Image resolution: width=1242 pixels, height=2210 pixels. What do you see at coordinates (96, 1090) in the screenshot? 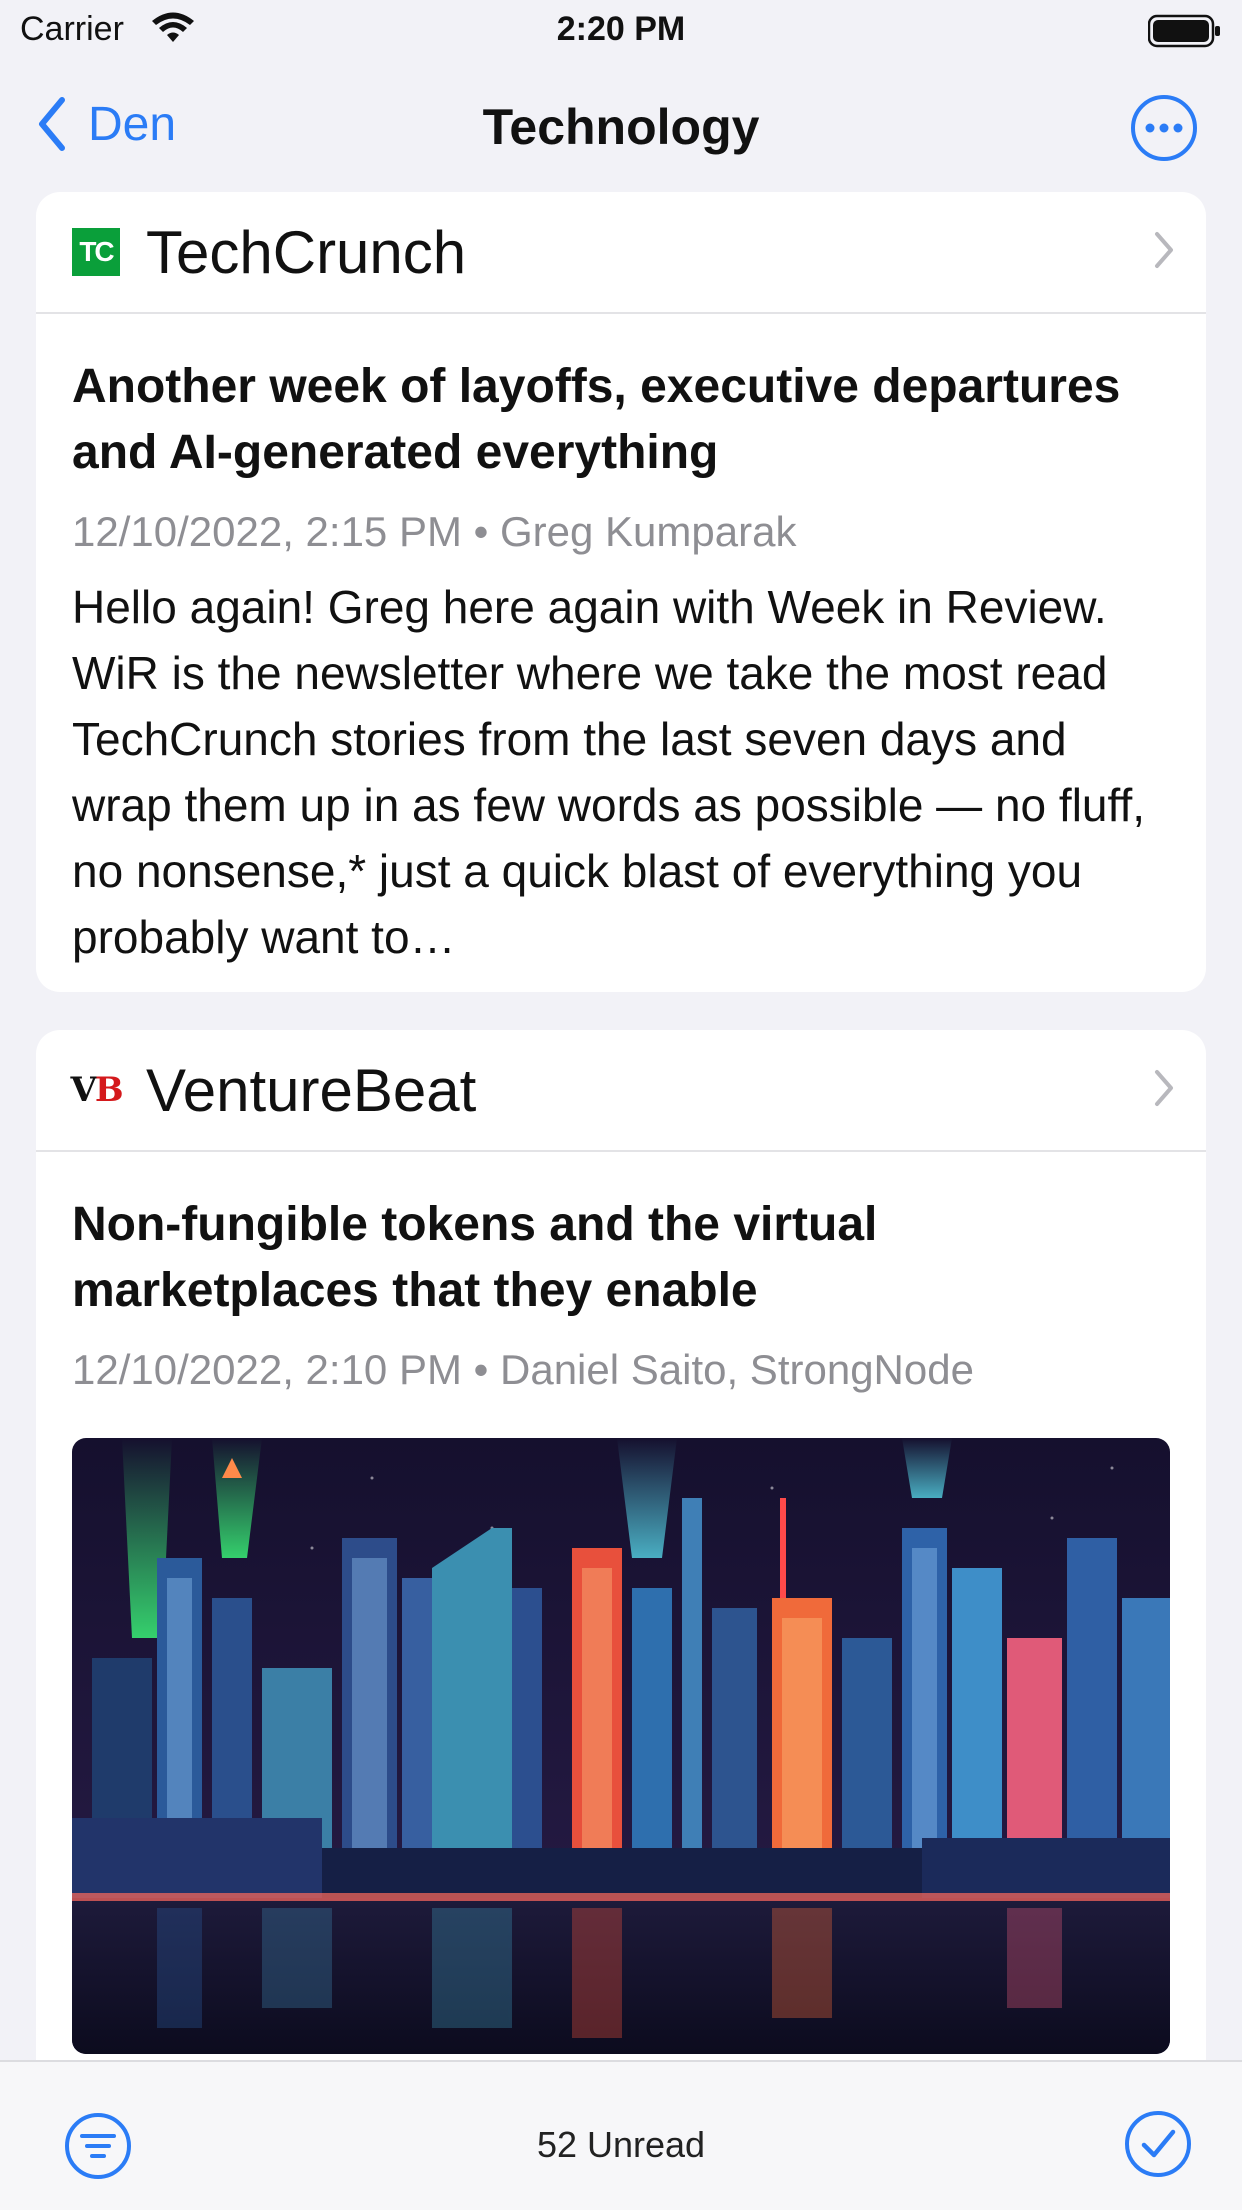
I see `venturebeat-logo: VB` at bounding box center [96, 1090].